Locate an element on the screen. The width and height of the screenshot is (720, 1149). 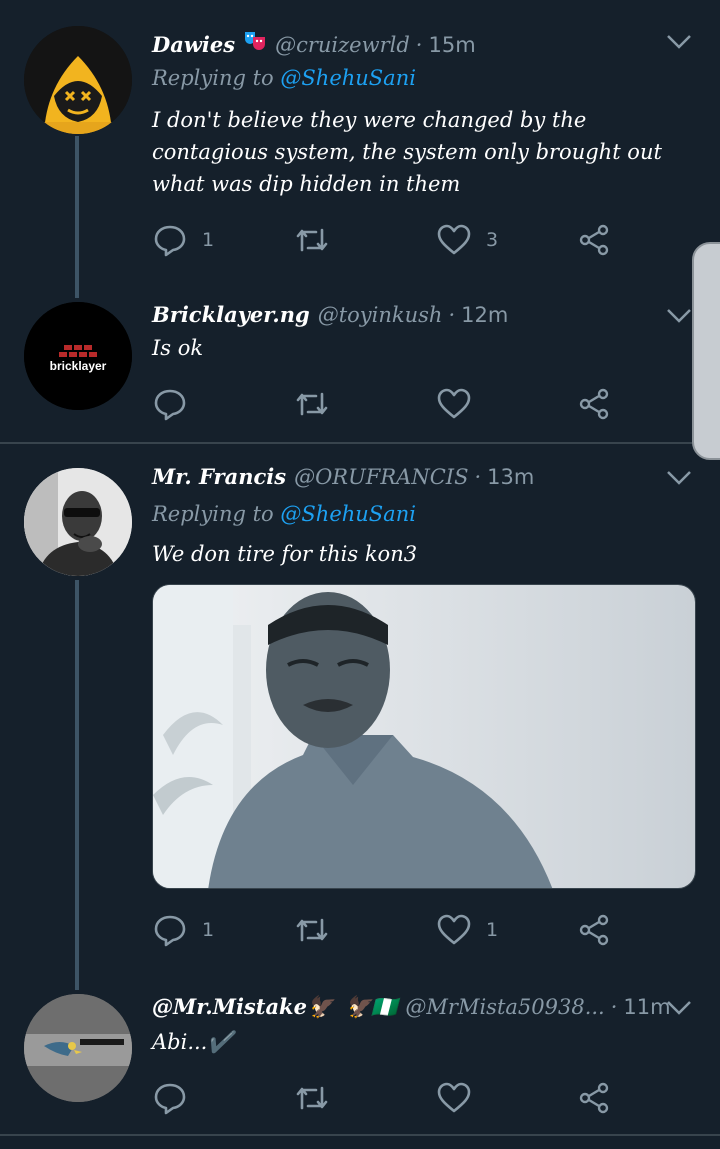
like-button: 1 is located at coordinates (467, 930).